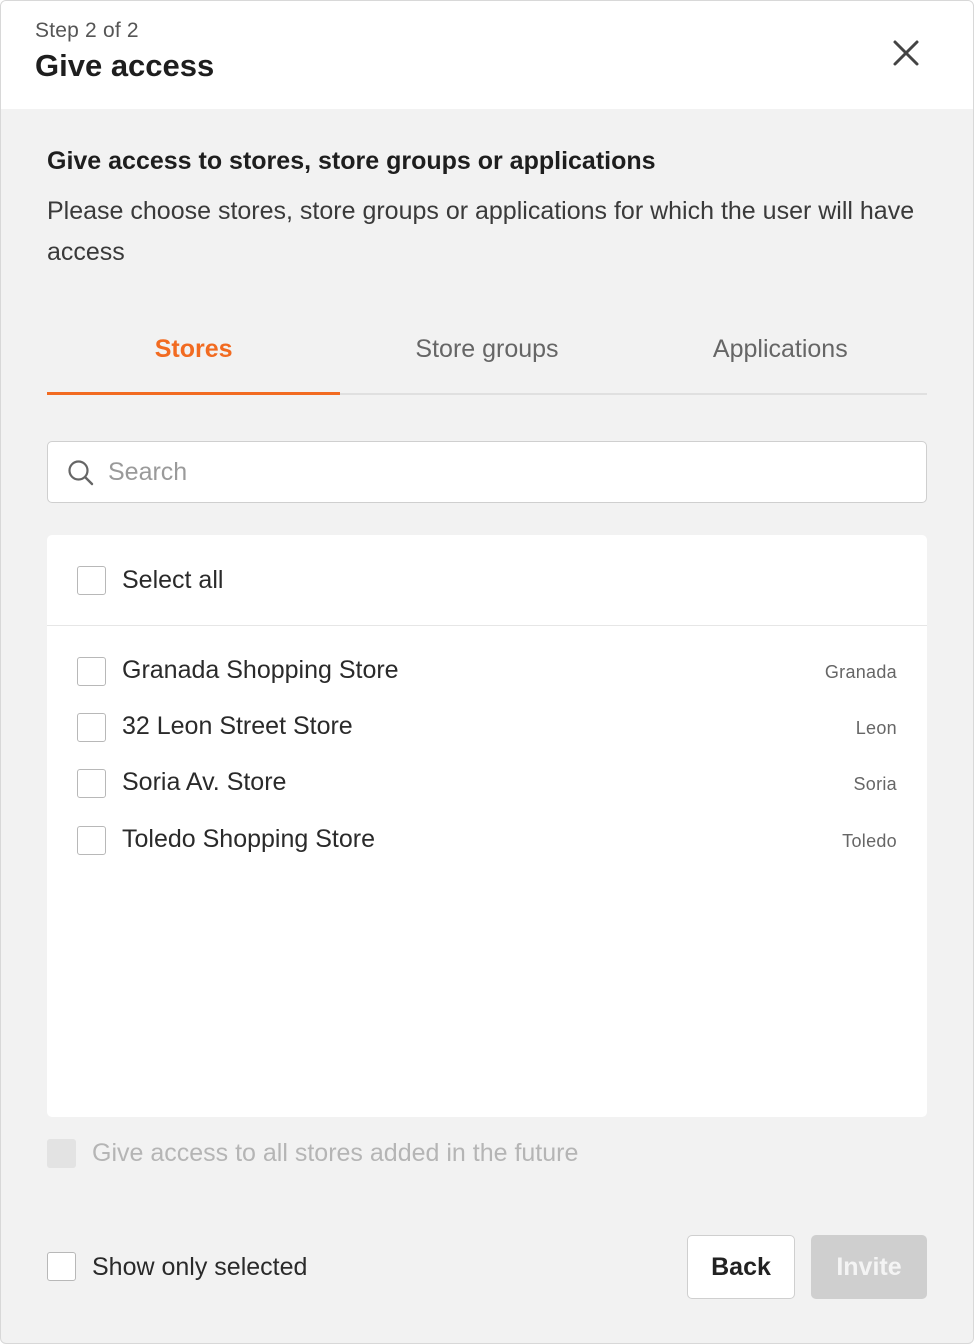  Describe the element at coordinates (487, 580) in the screenshot. I see `select-all-row: Select all` at that location.